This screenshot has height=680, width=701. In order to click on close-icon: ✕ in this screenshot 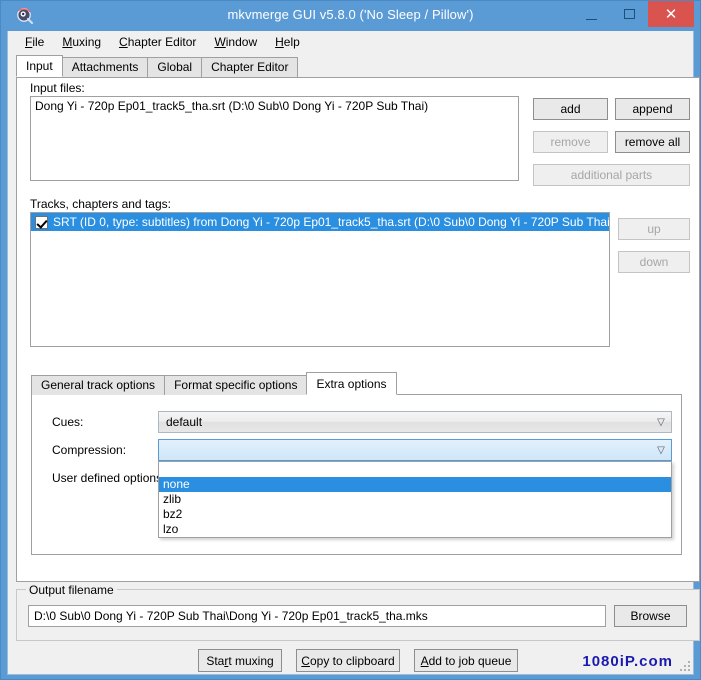, I will do `click(671, 14)`.